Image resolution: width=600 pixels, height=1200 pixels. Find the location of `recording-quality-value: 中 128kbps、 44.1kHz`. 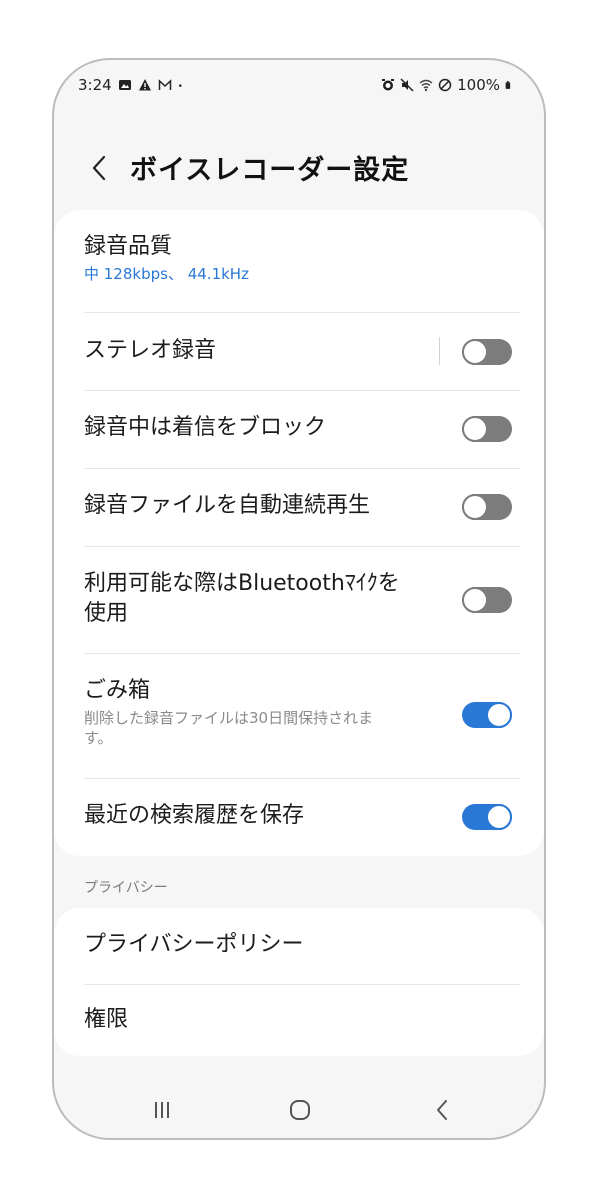

recording-quality-value: 中 128kbps、 44.1kHz is located at coordinates (166, 274).